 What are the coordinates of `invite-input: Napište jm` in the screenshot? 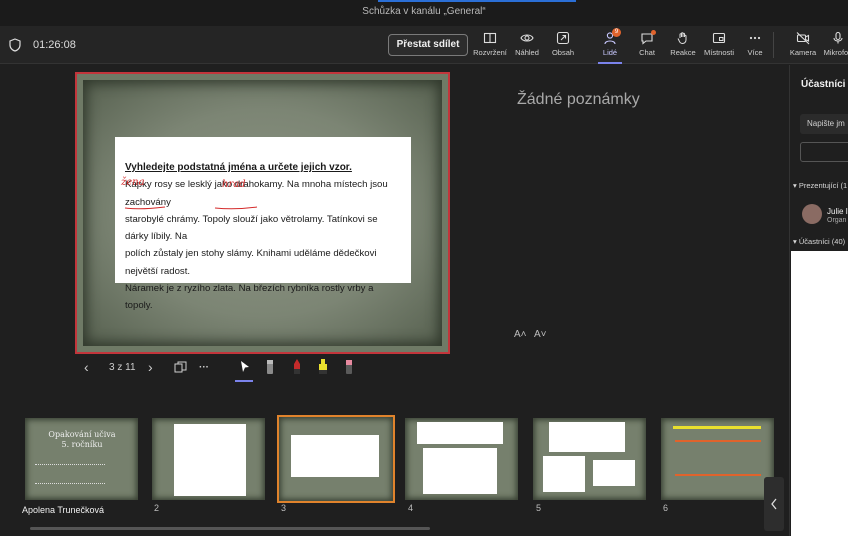 It's located at (824, 124).